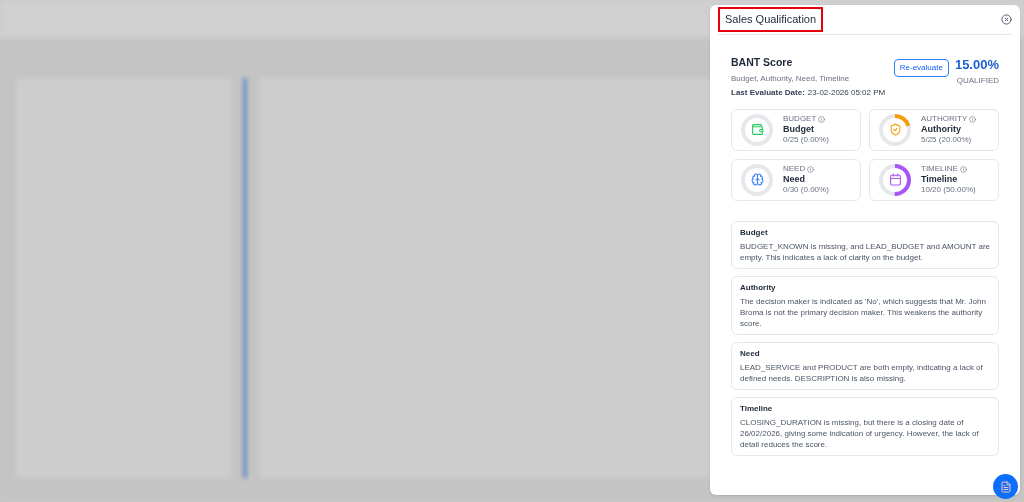 The image size is (1024, 502). Describe the element at coordinates (791, 78) in the screenshot. I see `section-subtitle: Budget, Authority, Need, Timeline` at that location.